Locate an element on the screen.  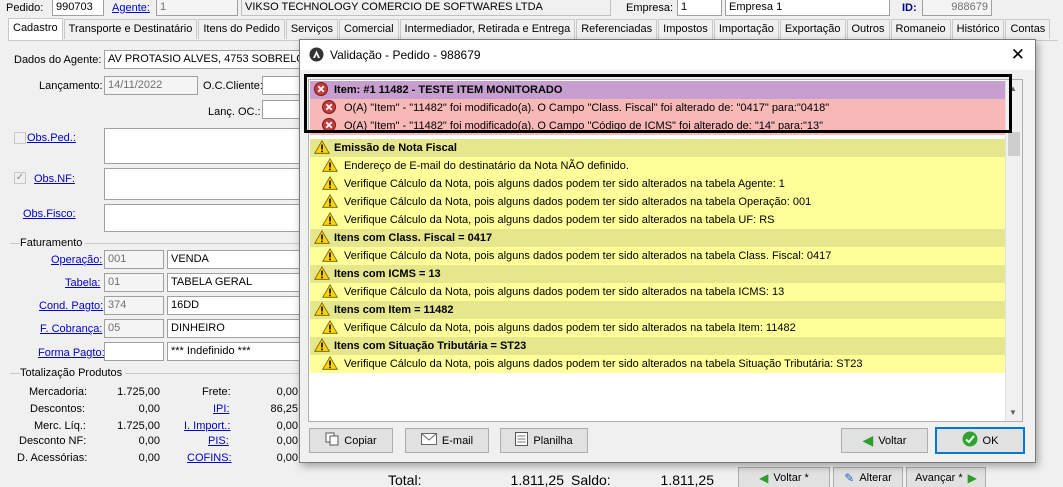
lancamento-field: 14/11/2022 is located at coordinates (151, 85).